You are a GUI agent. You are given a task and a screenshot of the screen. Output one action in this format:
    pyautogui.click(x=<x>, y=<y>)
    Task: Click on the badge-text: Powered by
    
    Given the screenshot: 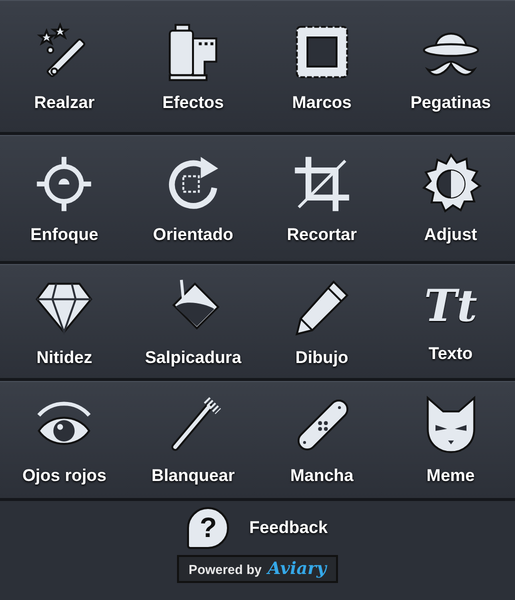 What is the action you would take?
    pyautogui.click(x=225, y=569)
    